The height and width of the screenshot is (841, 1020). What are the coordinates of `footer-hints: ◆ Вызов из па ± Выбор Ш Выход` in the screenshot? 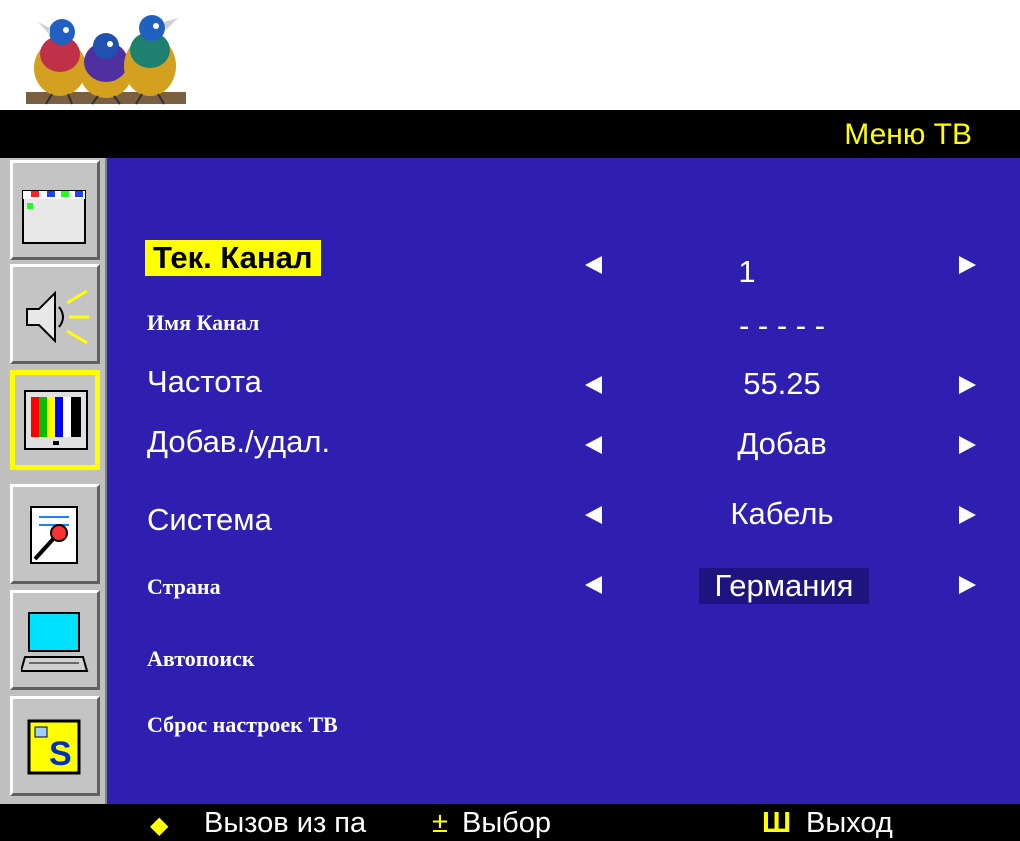 It's located at (510, 822).